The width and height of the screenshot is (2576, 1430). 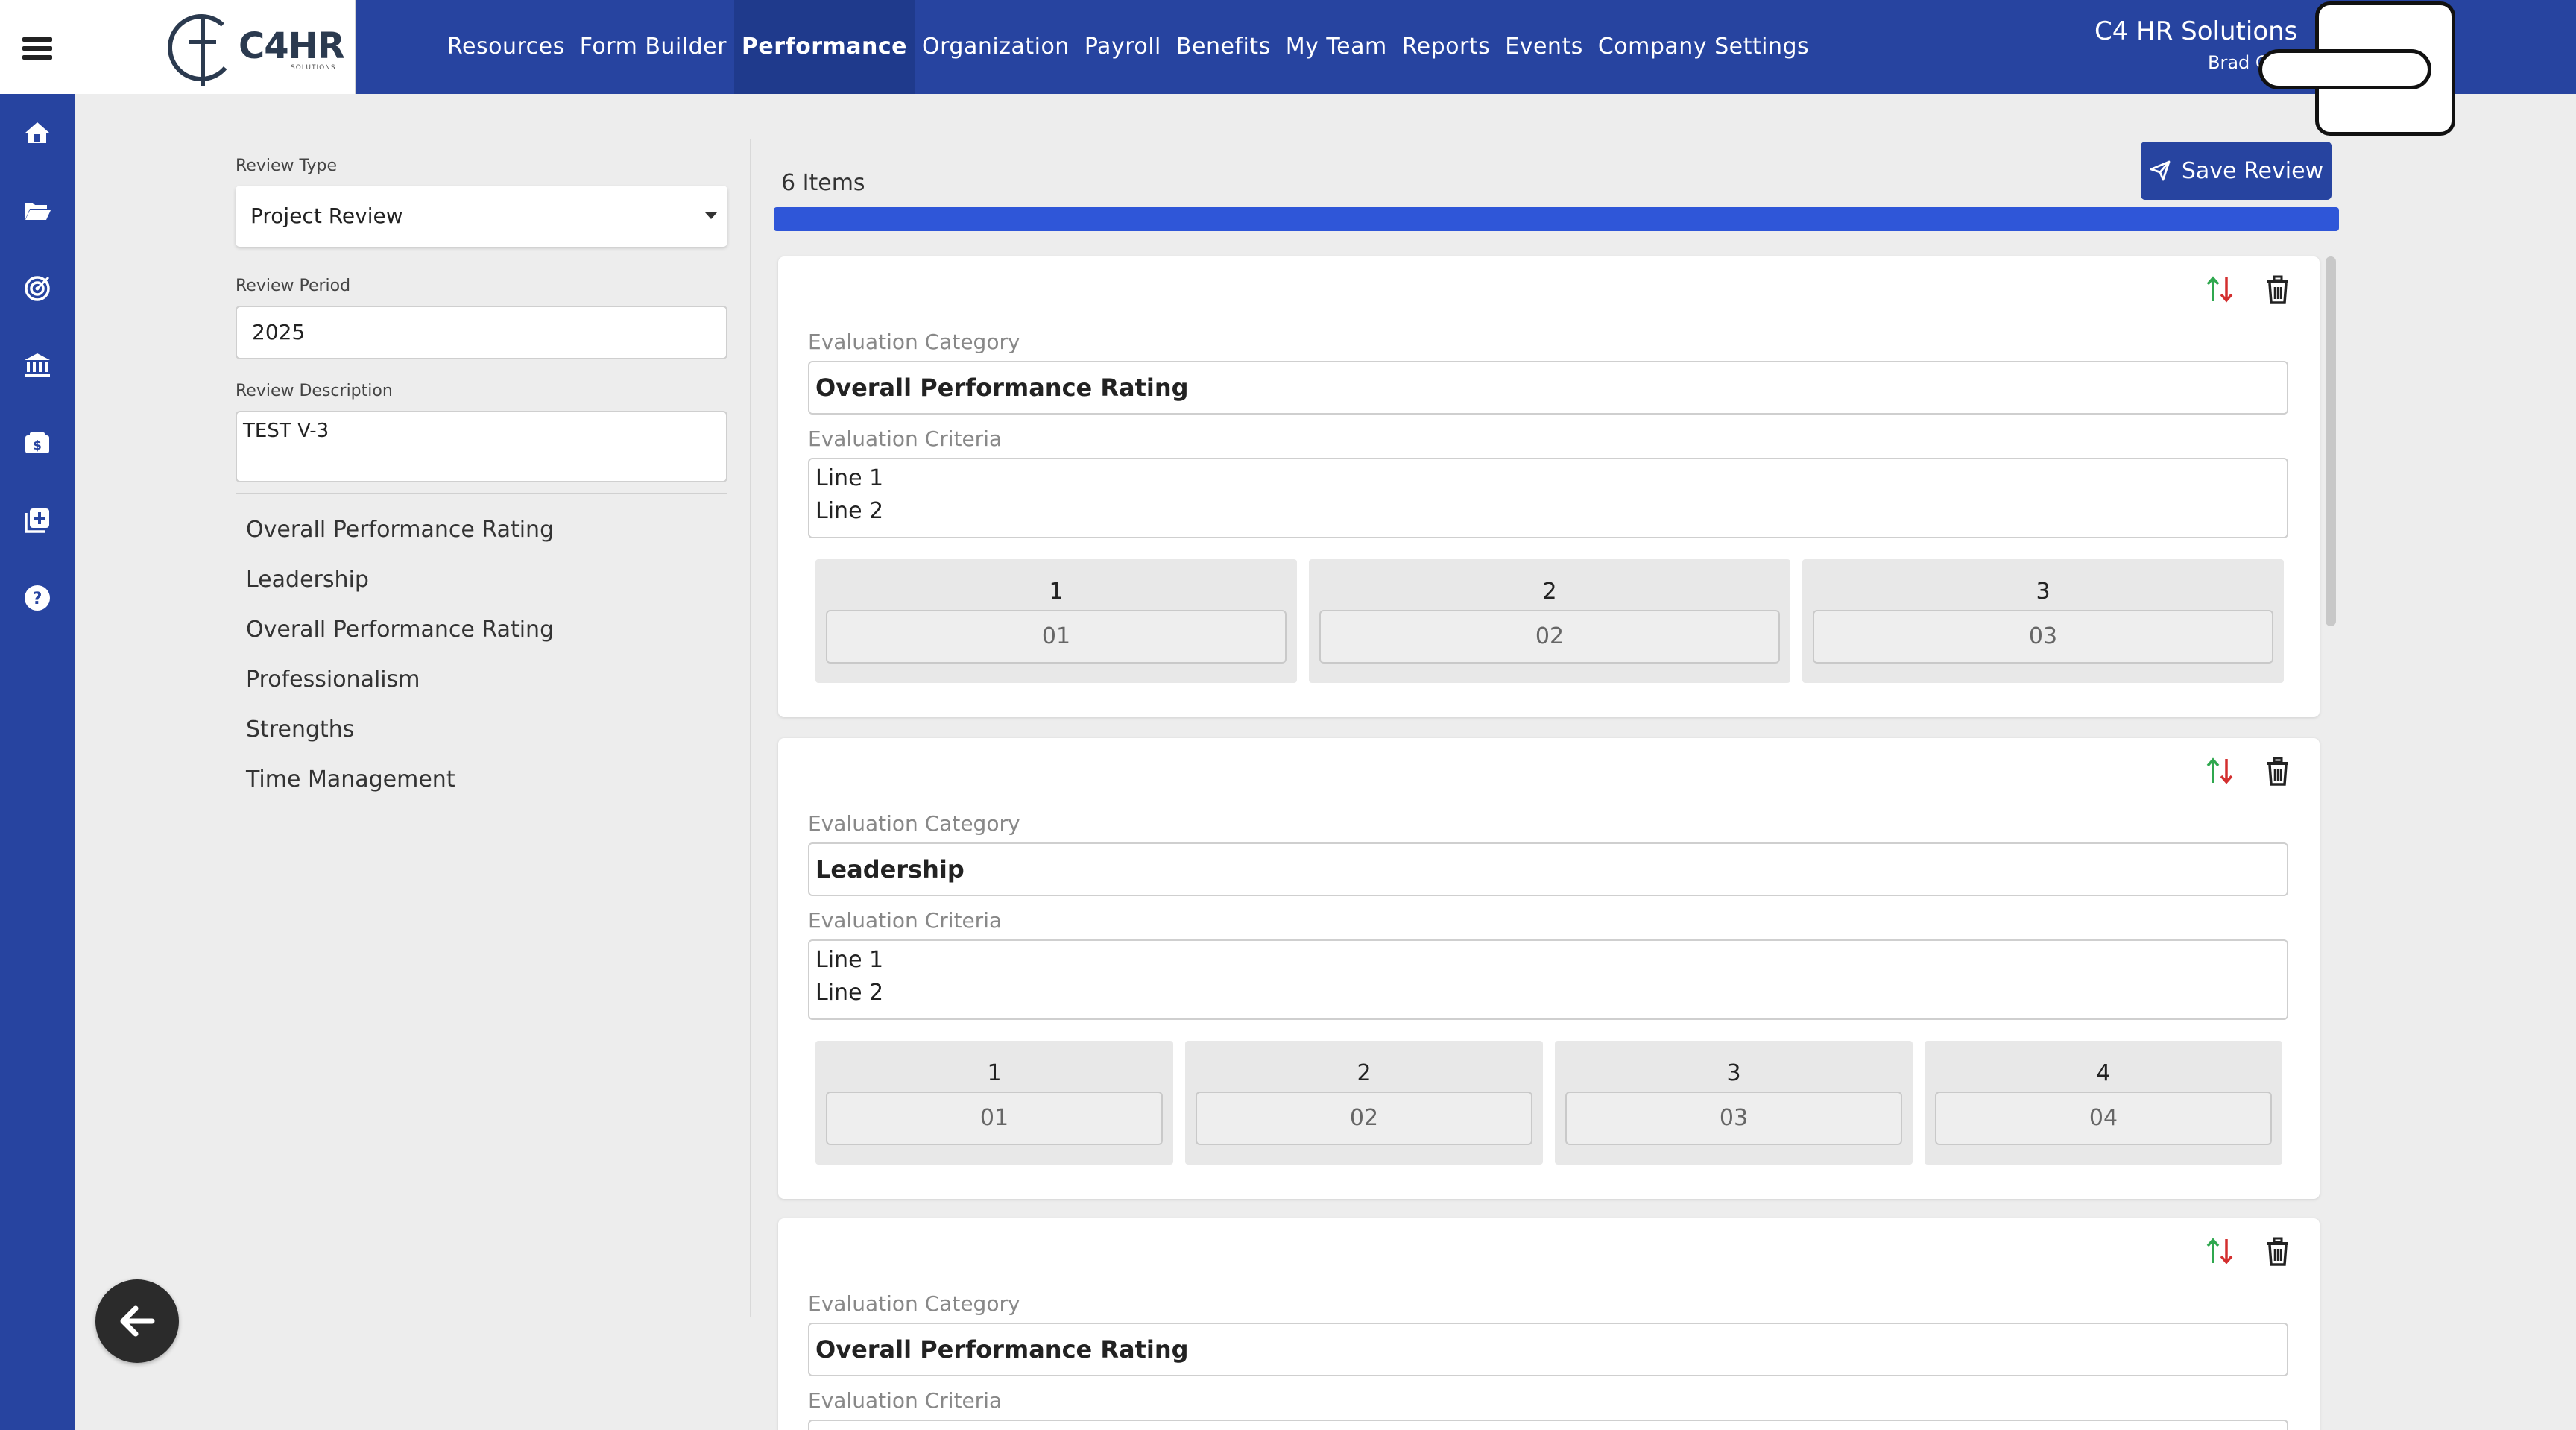 What do you see at coordinates (2103, 1118) in the screenshot?
I see `rating-value-input: 04` at bounding box center [2103, 1118].